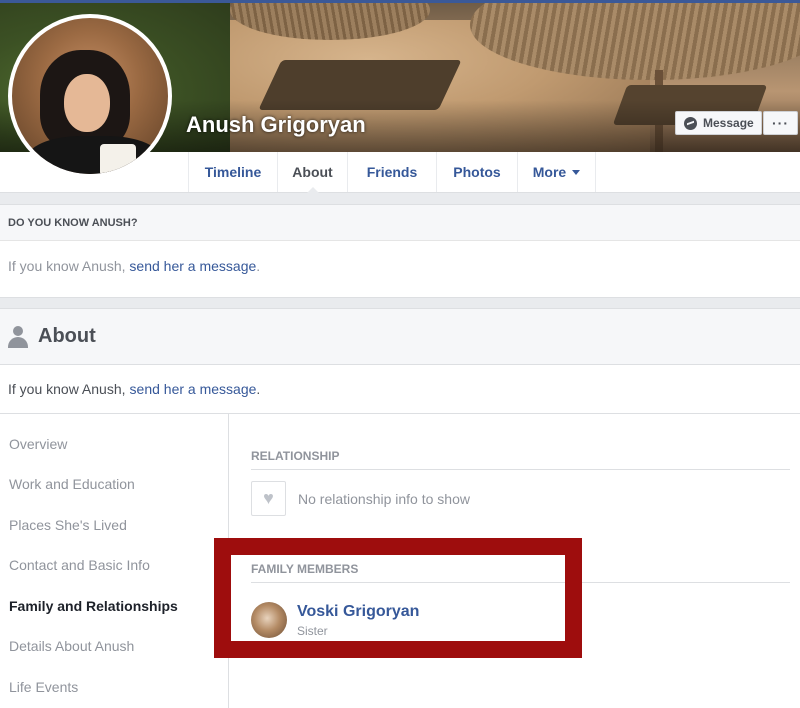  What do you see at coordinates (400, 337) in the screenshot?
I see `about-header: About` at bounding box center [400, 337].